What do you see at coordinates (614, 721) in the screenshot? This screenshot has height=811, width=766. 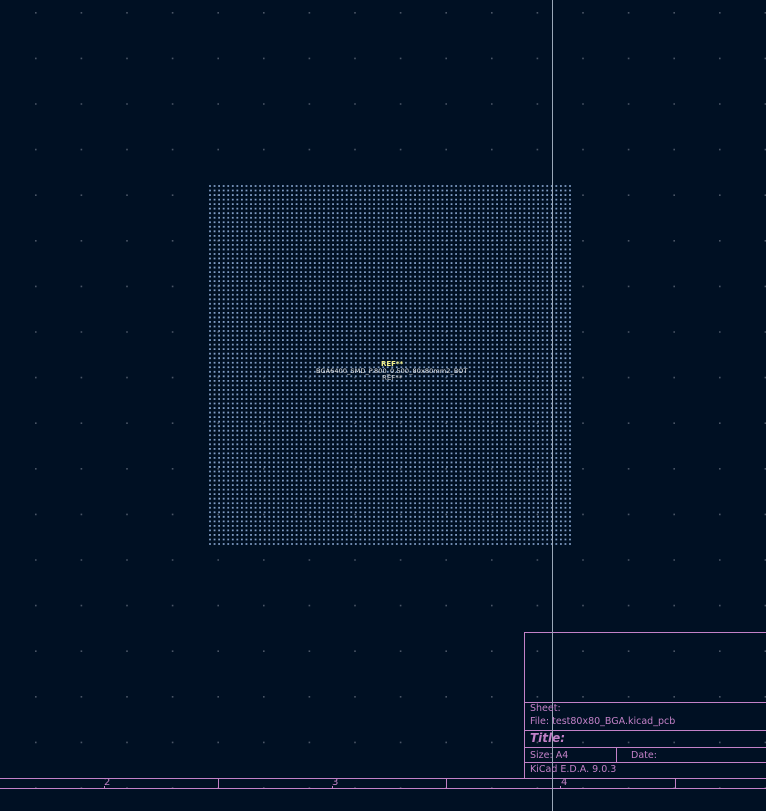 I see `file-value: test80x80_BGA.kicad_pcb` at bounding box center [614, 721].